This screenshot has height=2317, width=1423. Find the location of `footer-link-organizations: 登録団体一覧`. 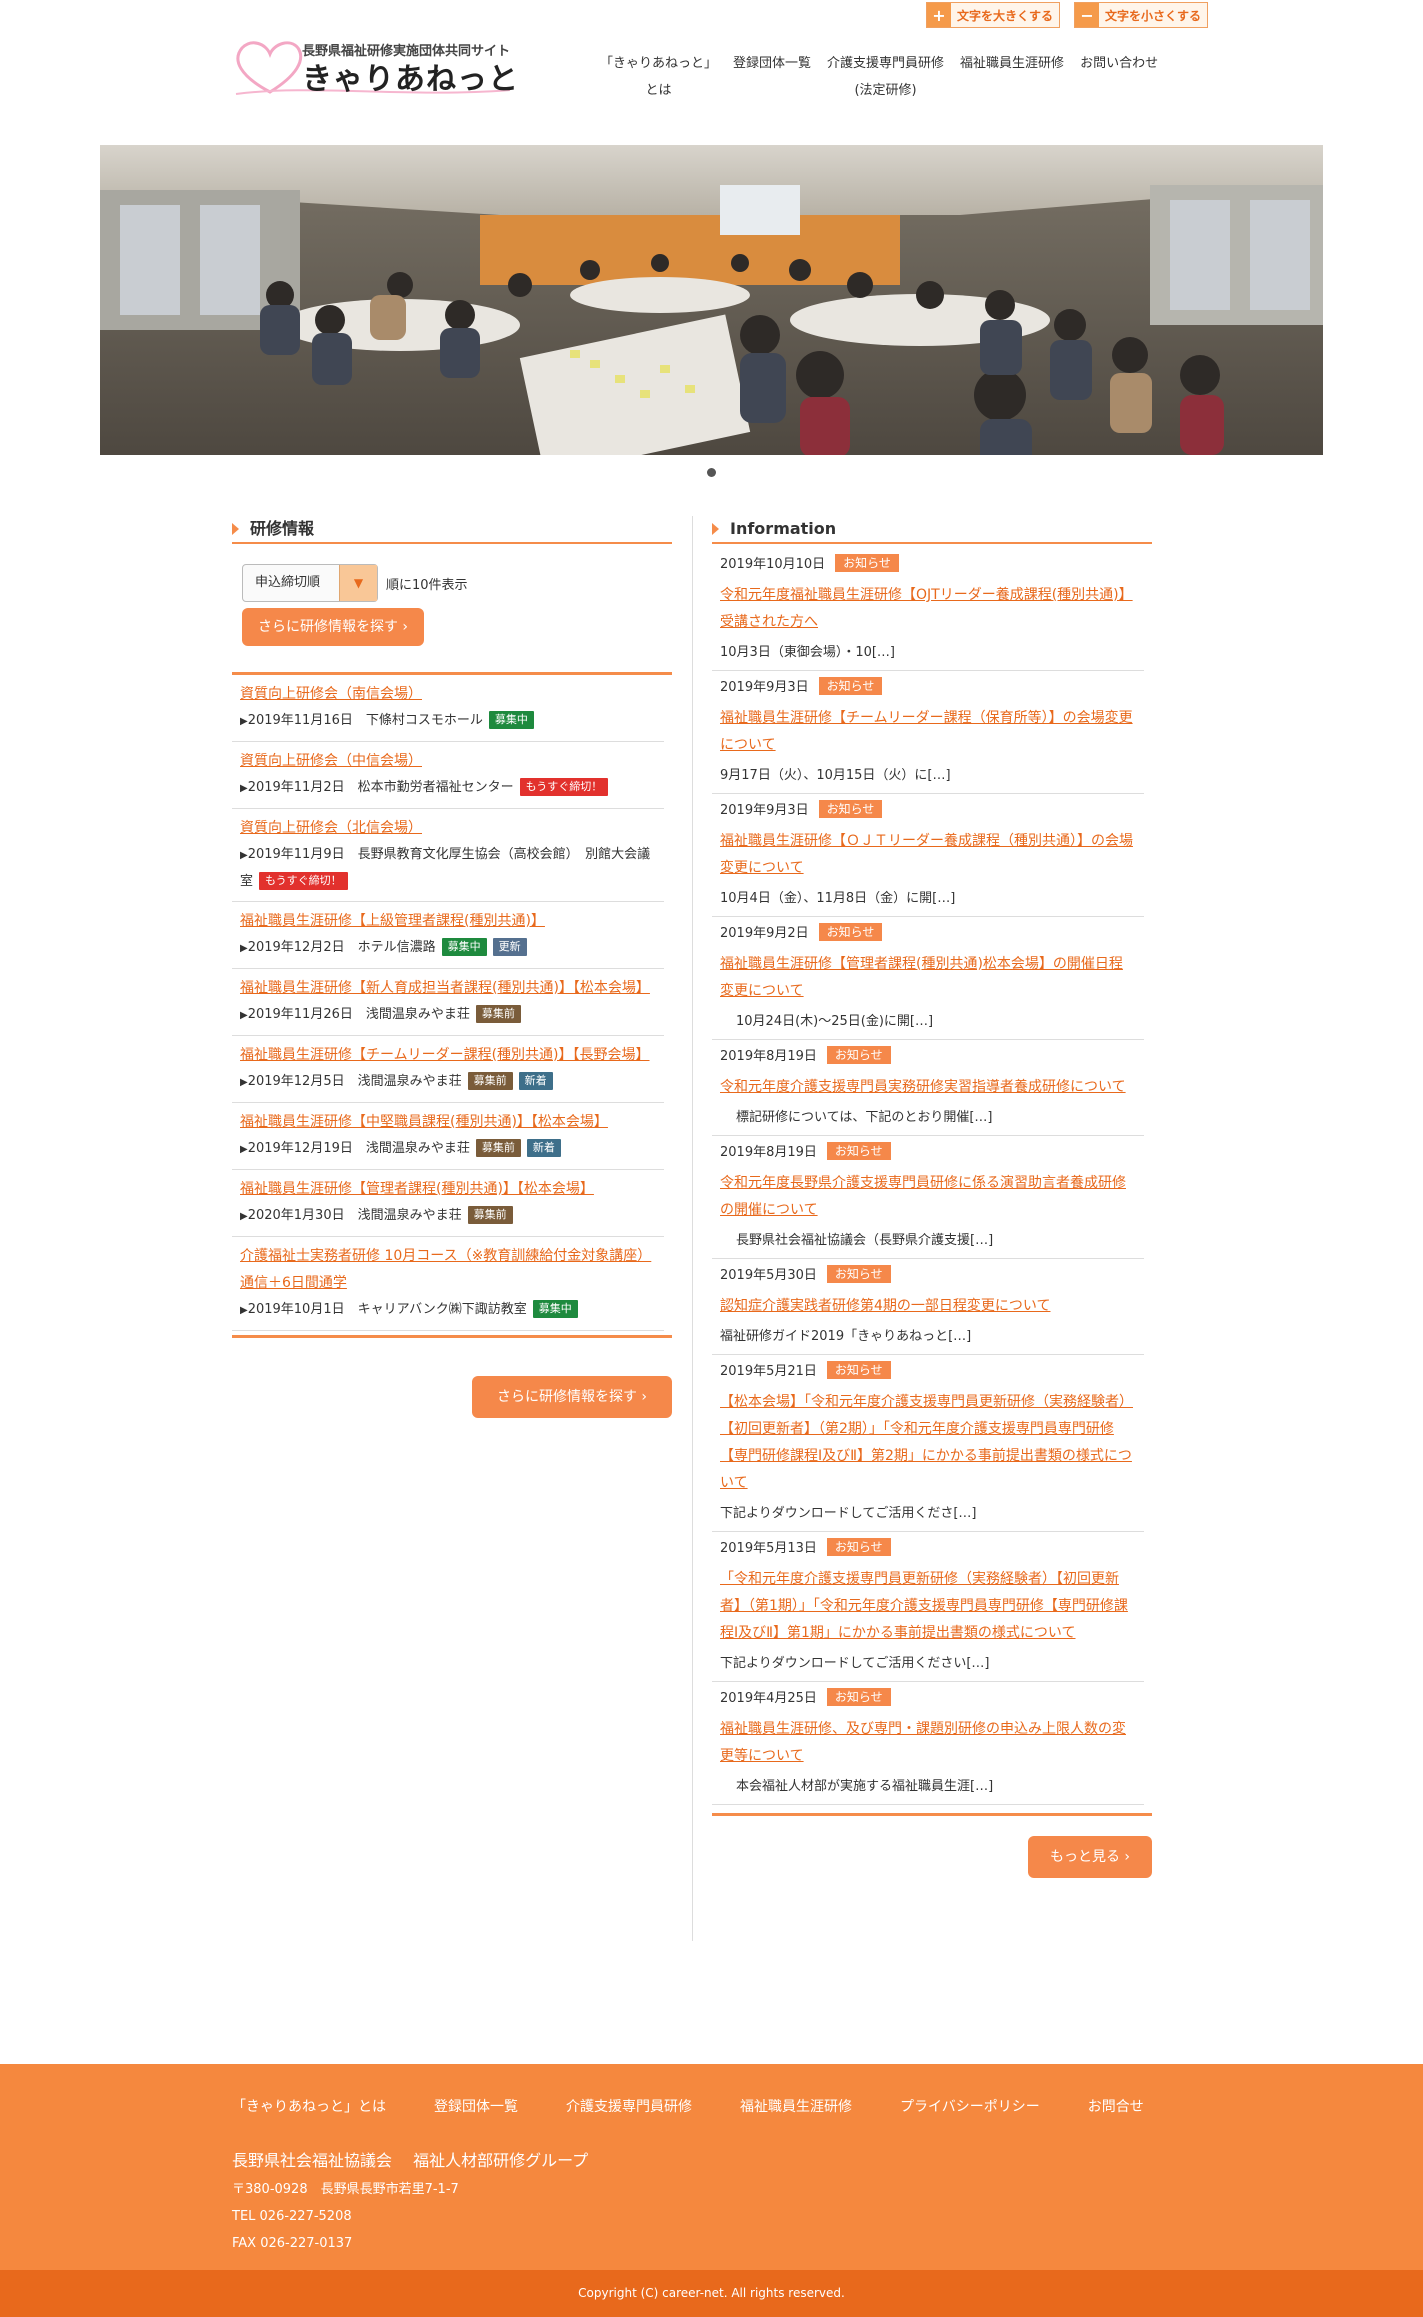

footer-link-organizations: 登録団体一覧 is located at coordinates (476, 2106).